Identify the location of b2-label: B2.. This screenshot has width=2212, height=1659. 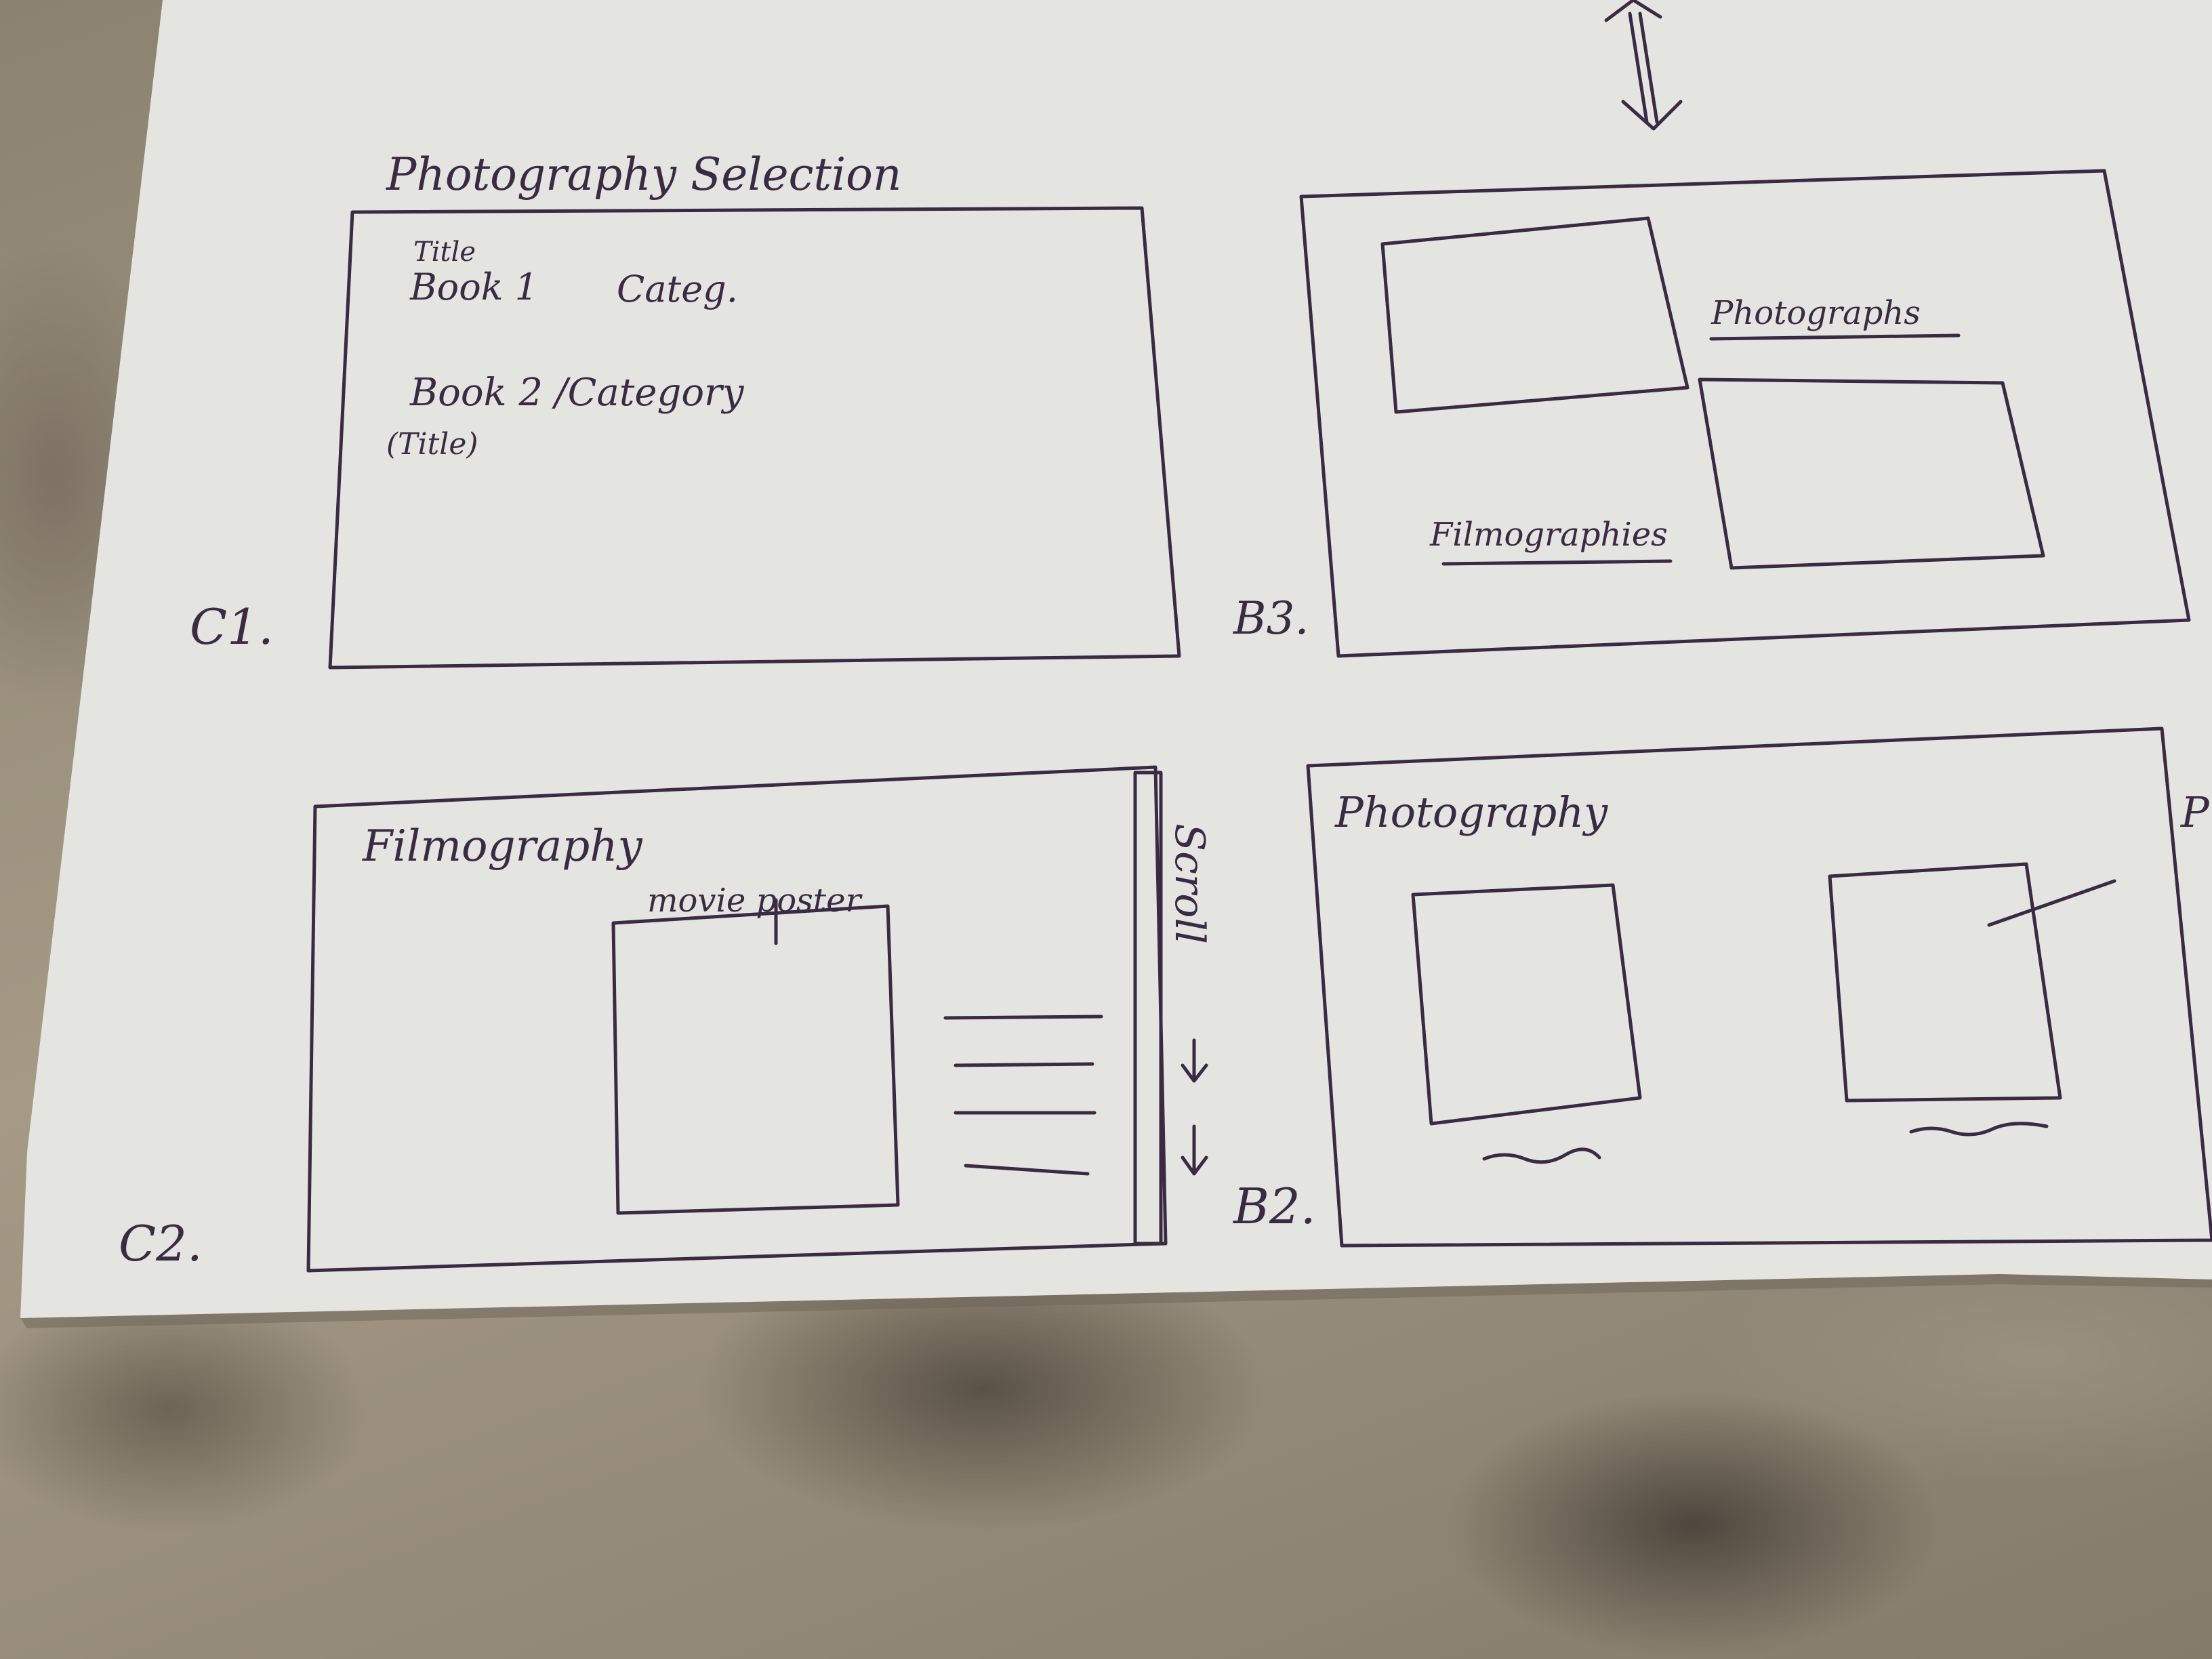
(1274, 1206).